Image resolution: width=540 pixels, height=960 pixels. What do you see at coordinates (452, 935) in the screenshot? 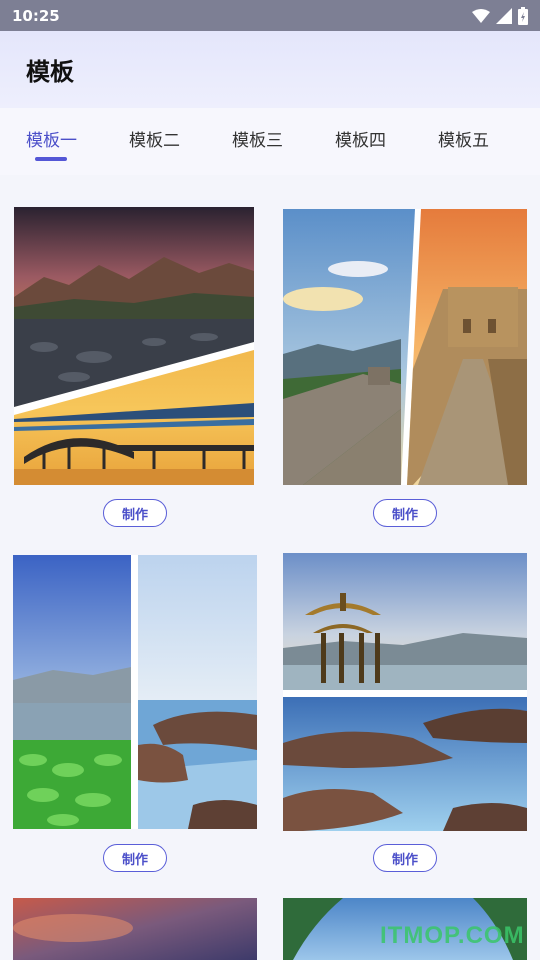
I see `watermark-text: ITMOP.COM` at bounding box center [452, 935].